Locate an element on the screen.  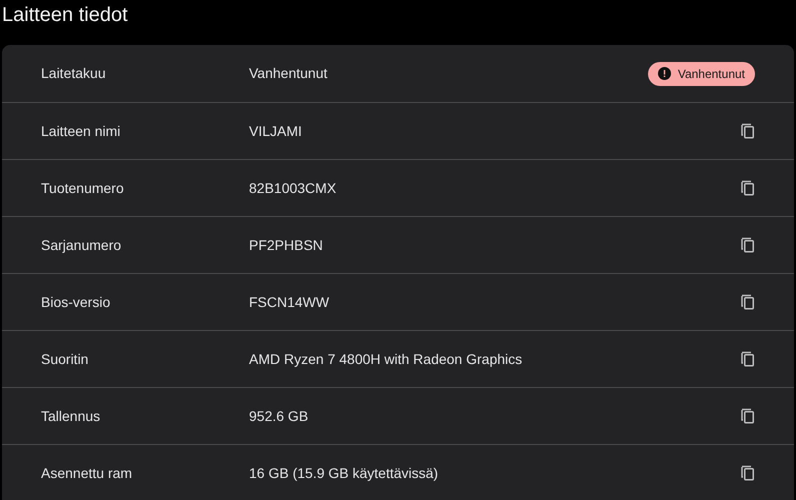
field-label: Tallennus is located at coordinates (71, 416).